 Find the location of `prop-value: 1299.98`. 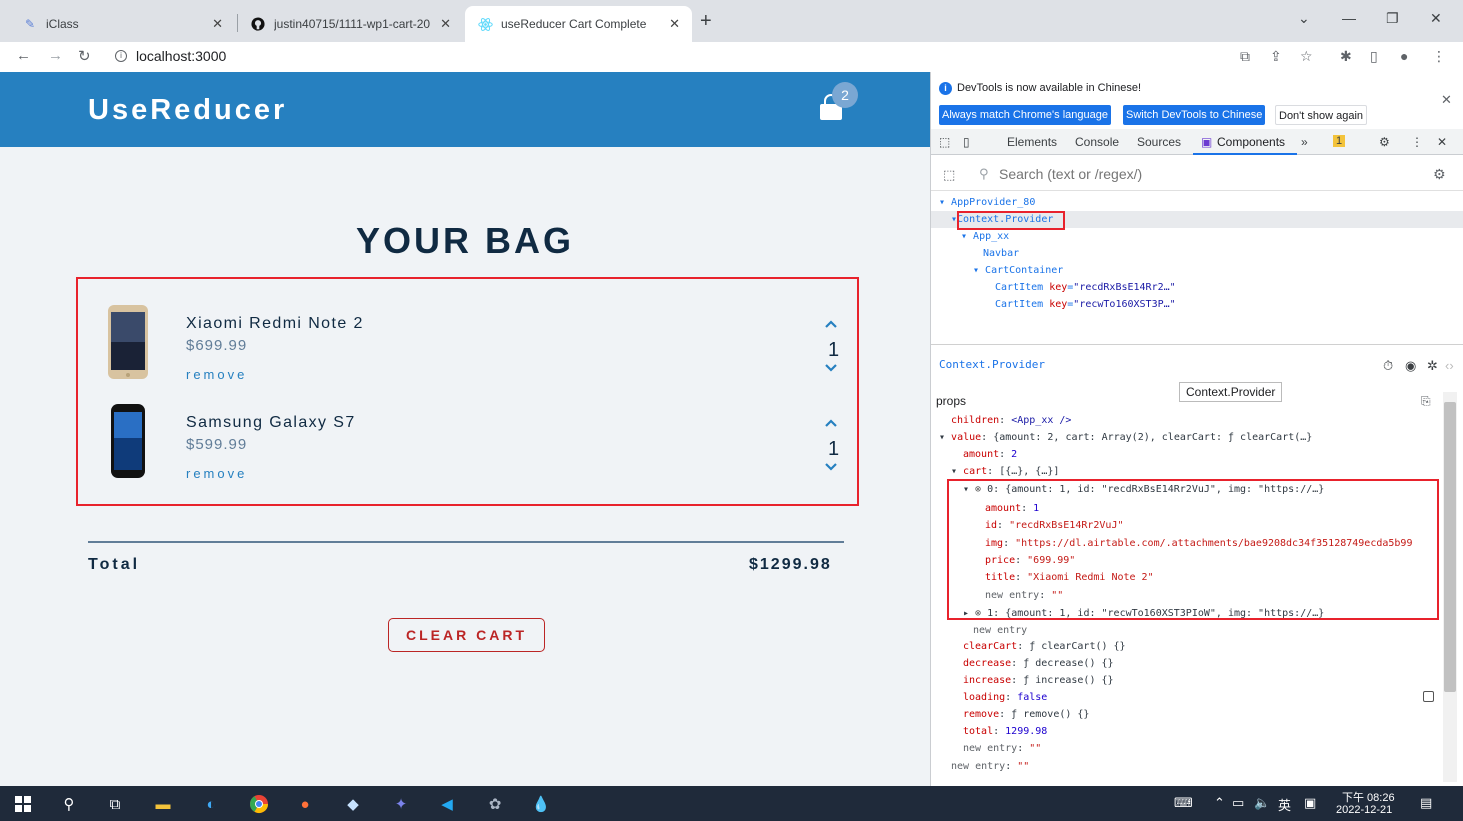

prop-value: 1299.98 is located at coordinates (1026, 731).